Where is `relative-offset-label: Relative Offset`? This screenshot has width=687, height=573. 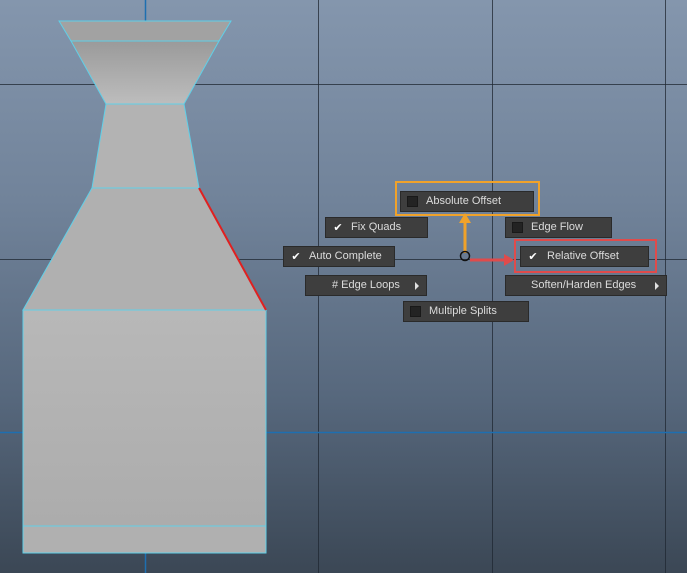 relative-offset-label: Relative Offset is located at coordinates (583, 256).